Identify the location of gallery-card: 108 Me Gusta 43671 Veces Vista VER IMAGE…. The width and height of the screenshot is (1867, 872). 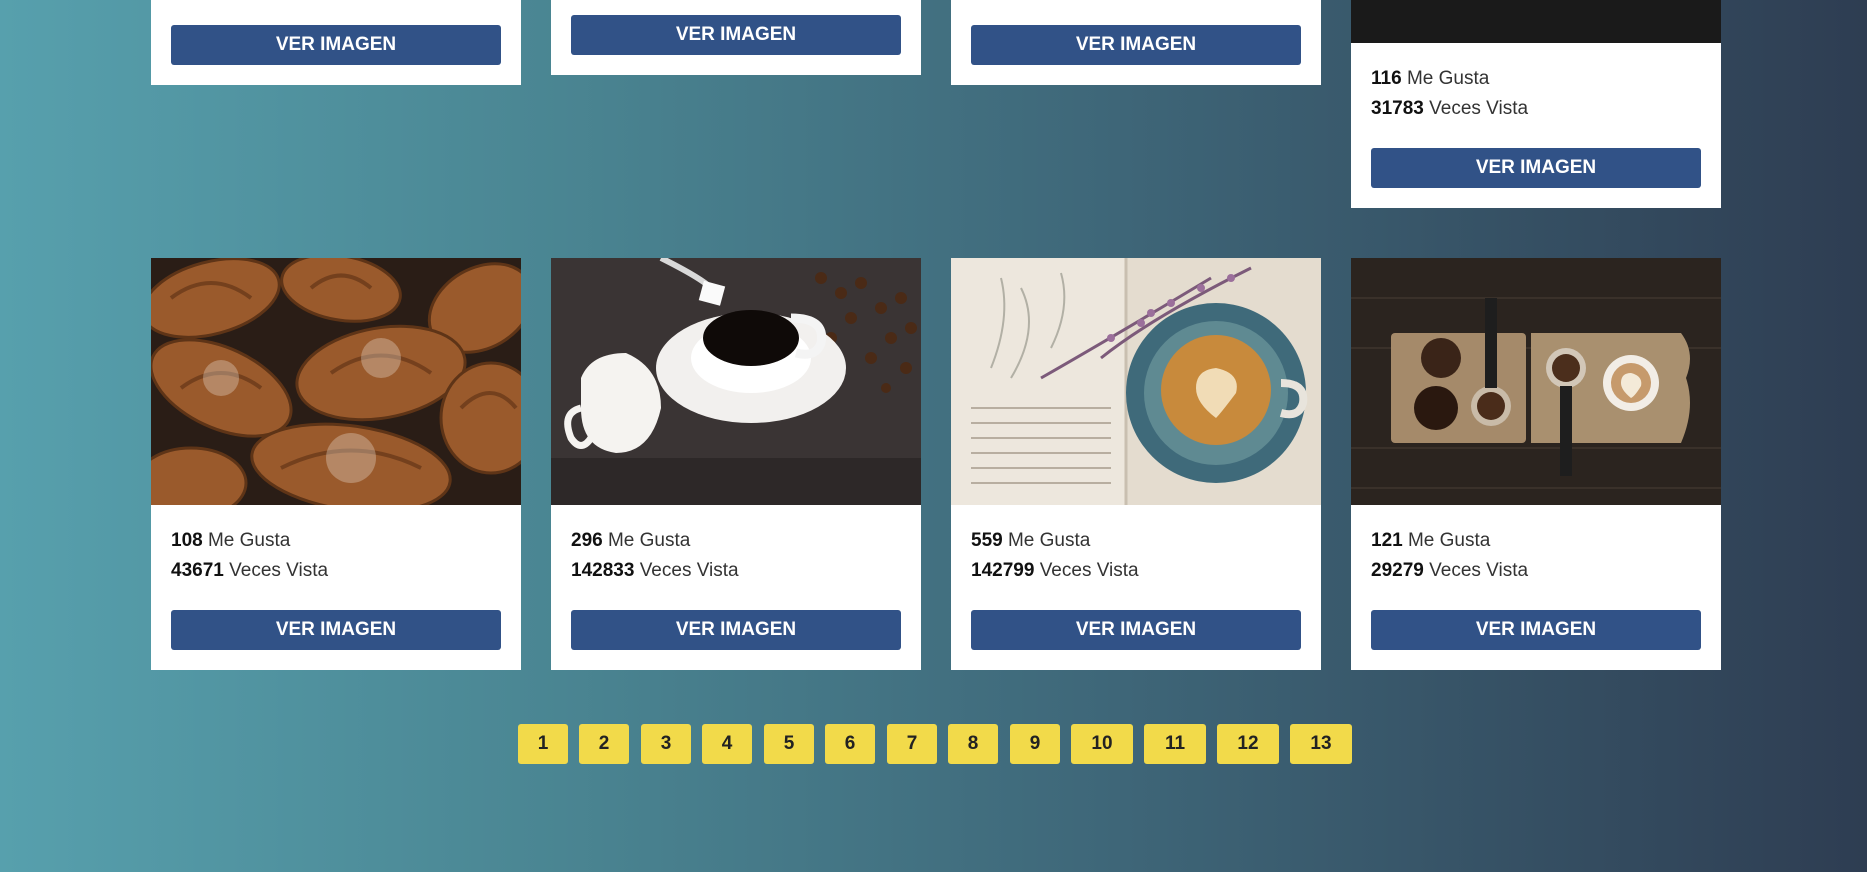
(336, 464).